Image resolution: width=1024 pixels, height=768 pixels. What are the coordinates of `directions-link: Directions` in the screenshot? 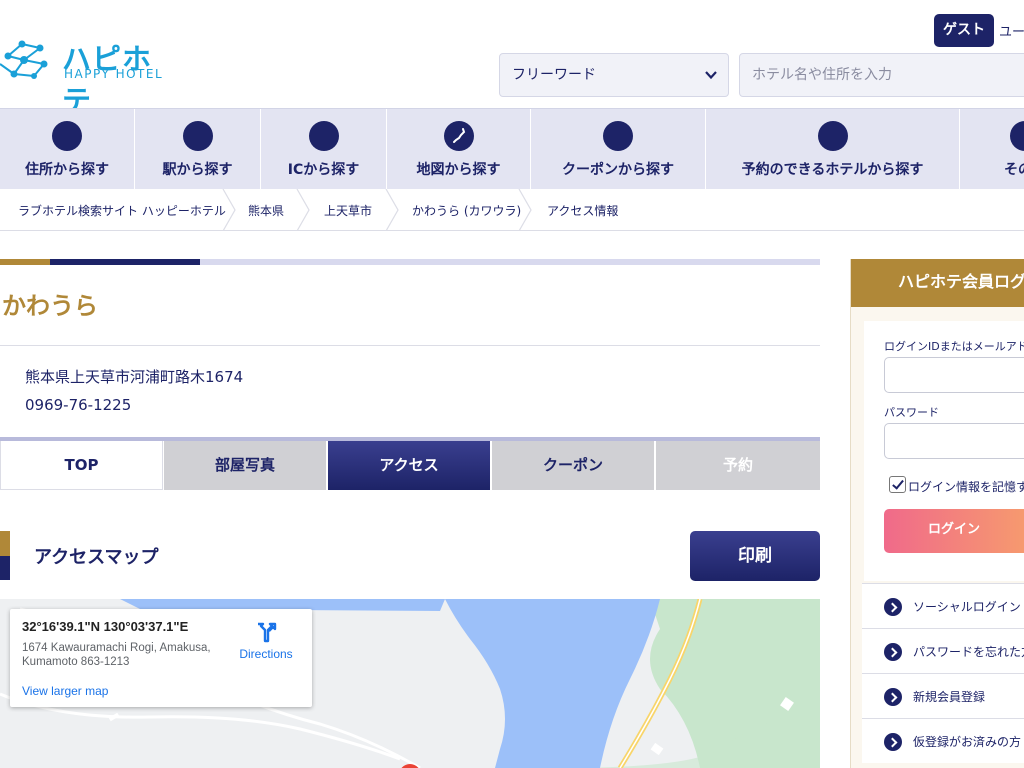 It's located at (266, 641).